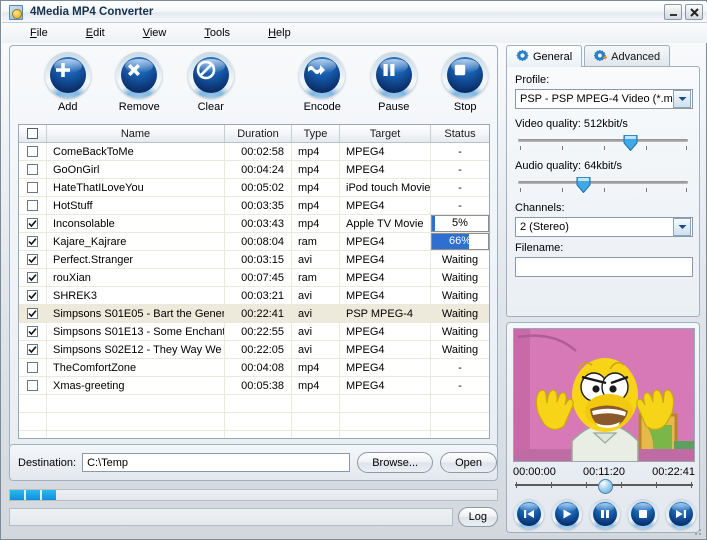  What do you see at coordinates (694, 12) in the screenshot?
I see `close-button` at bounding box center [694, 12].